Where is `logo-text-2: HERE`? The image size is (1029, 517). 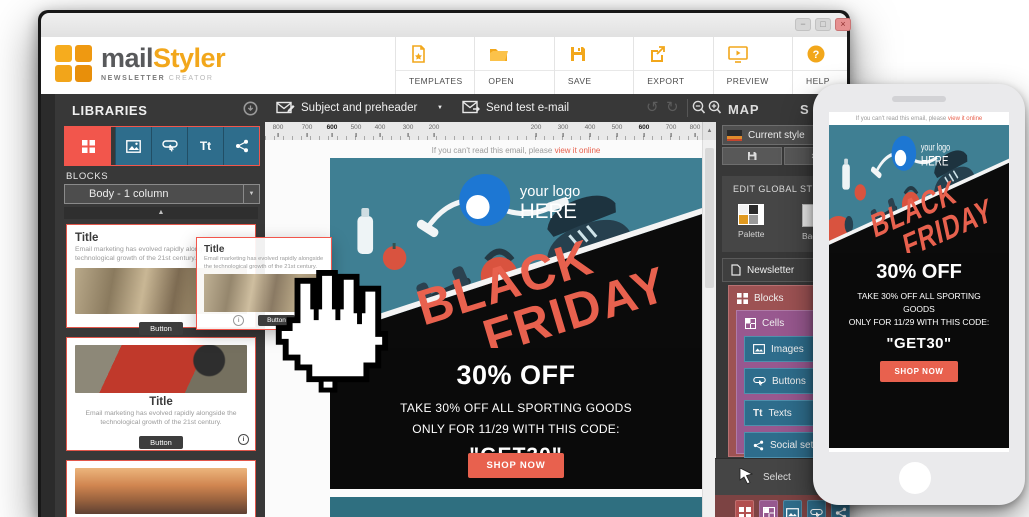
logo-text-2: HERE is located at coordinates (548, 211).